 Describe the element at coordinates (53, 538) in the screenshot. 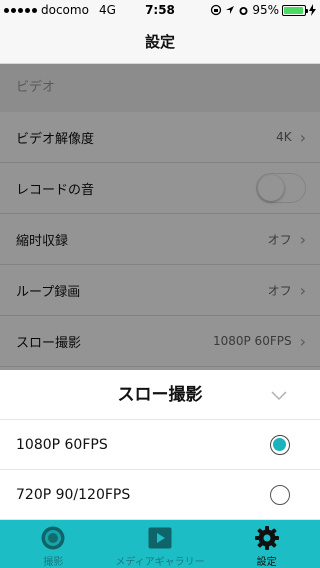

I see `camera-icon` at that location.